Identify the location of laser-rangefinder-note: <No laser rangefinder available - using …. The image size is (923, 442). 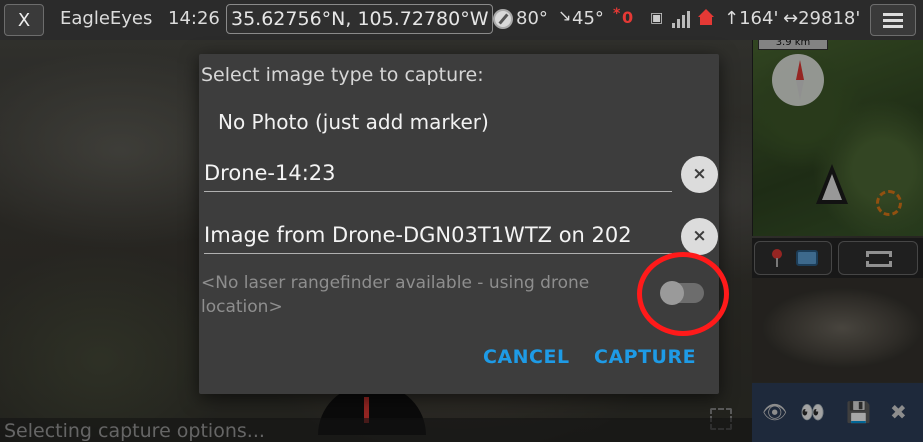
(395, 295).